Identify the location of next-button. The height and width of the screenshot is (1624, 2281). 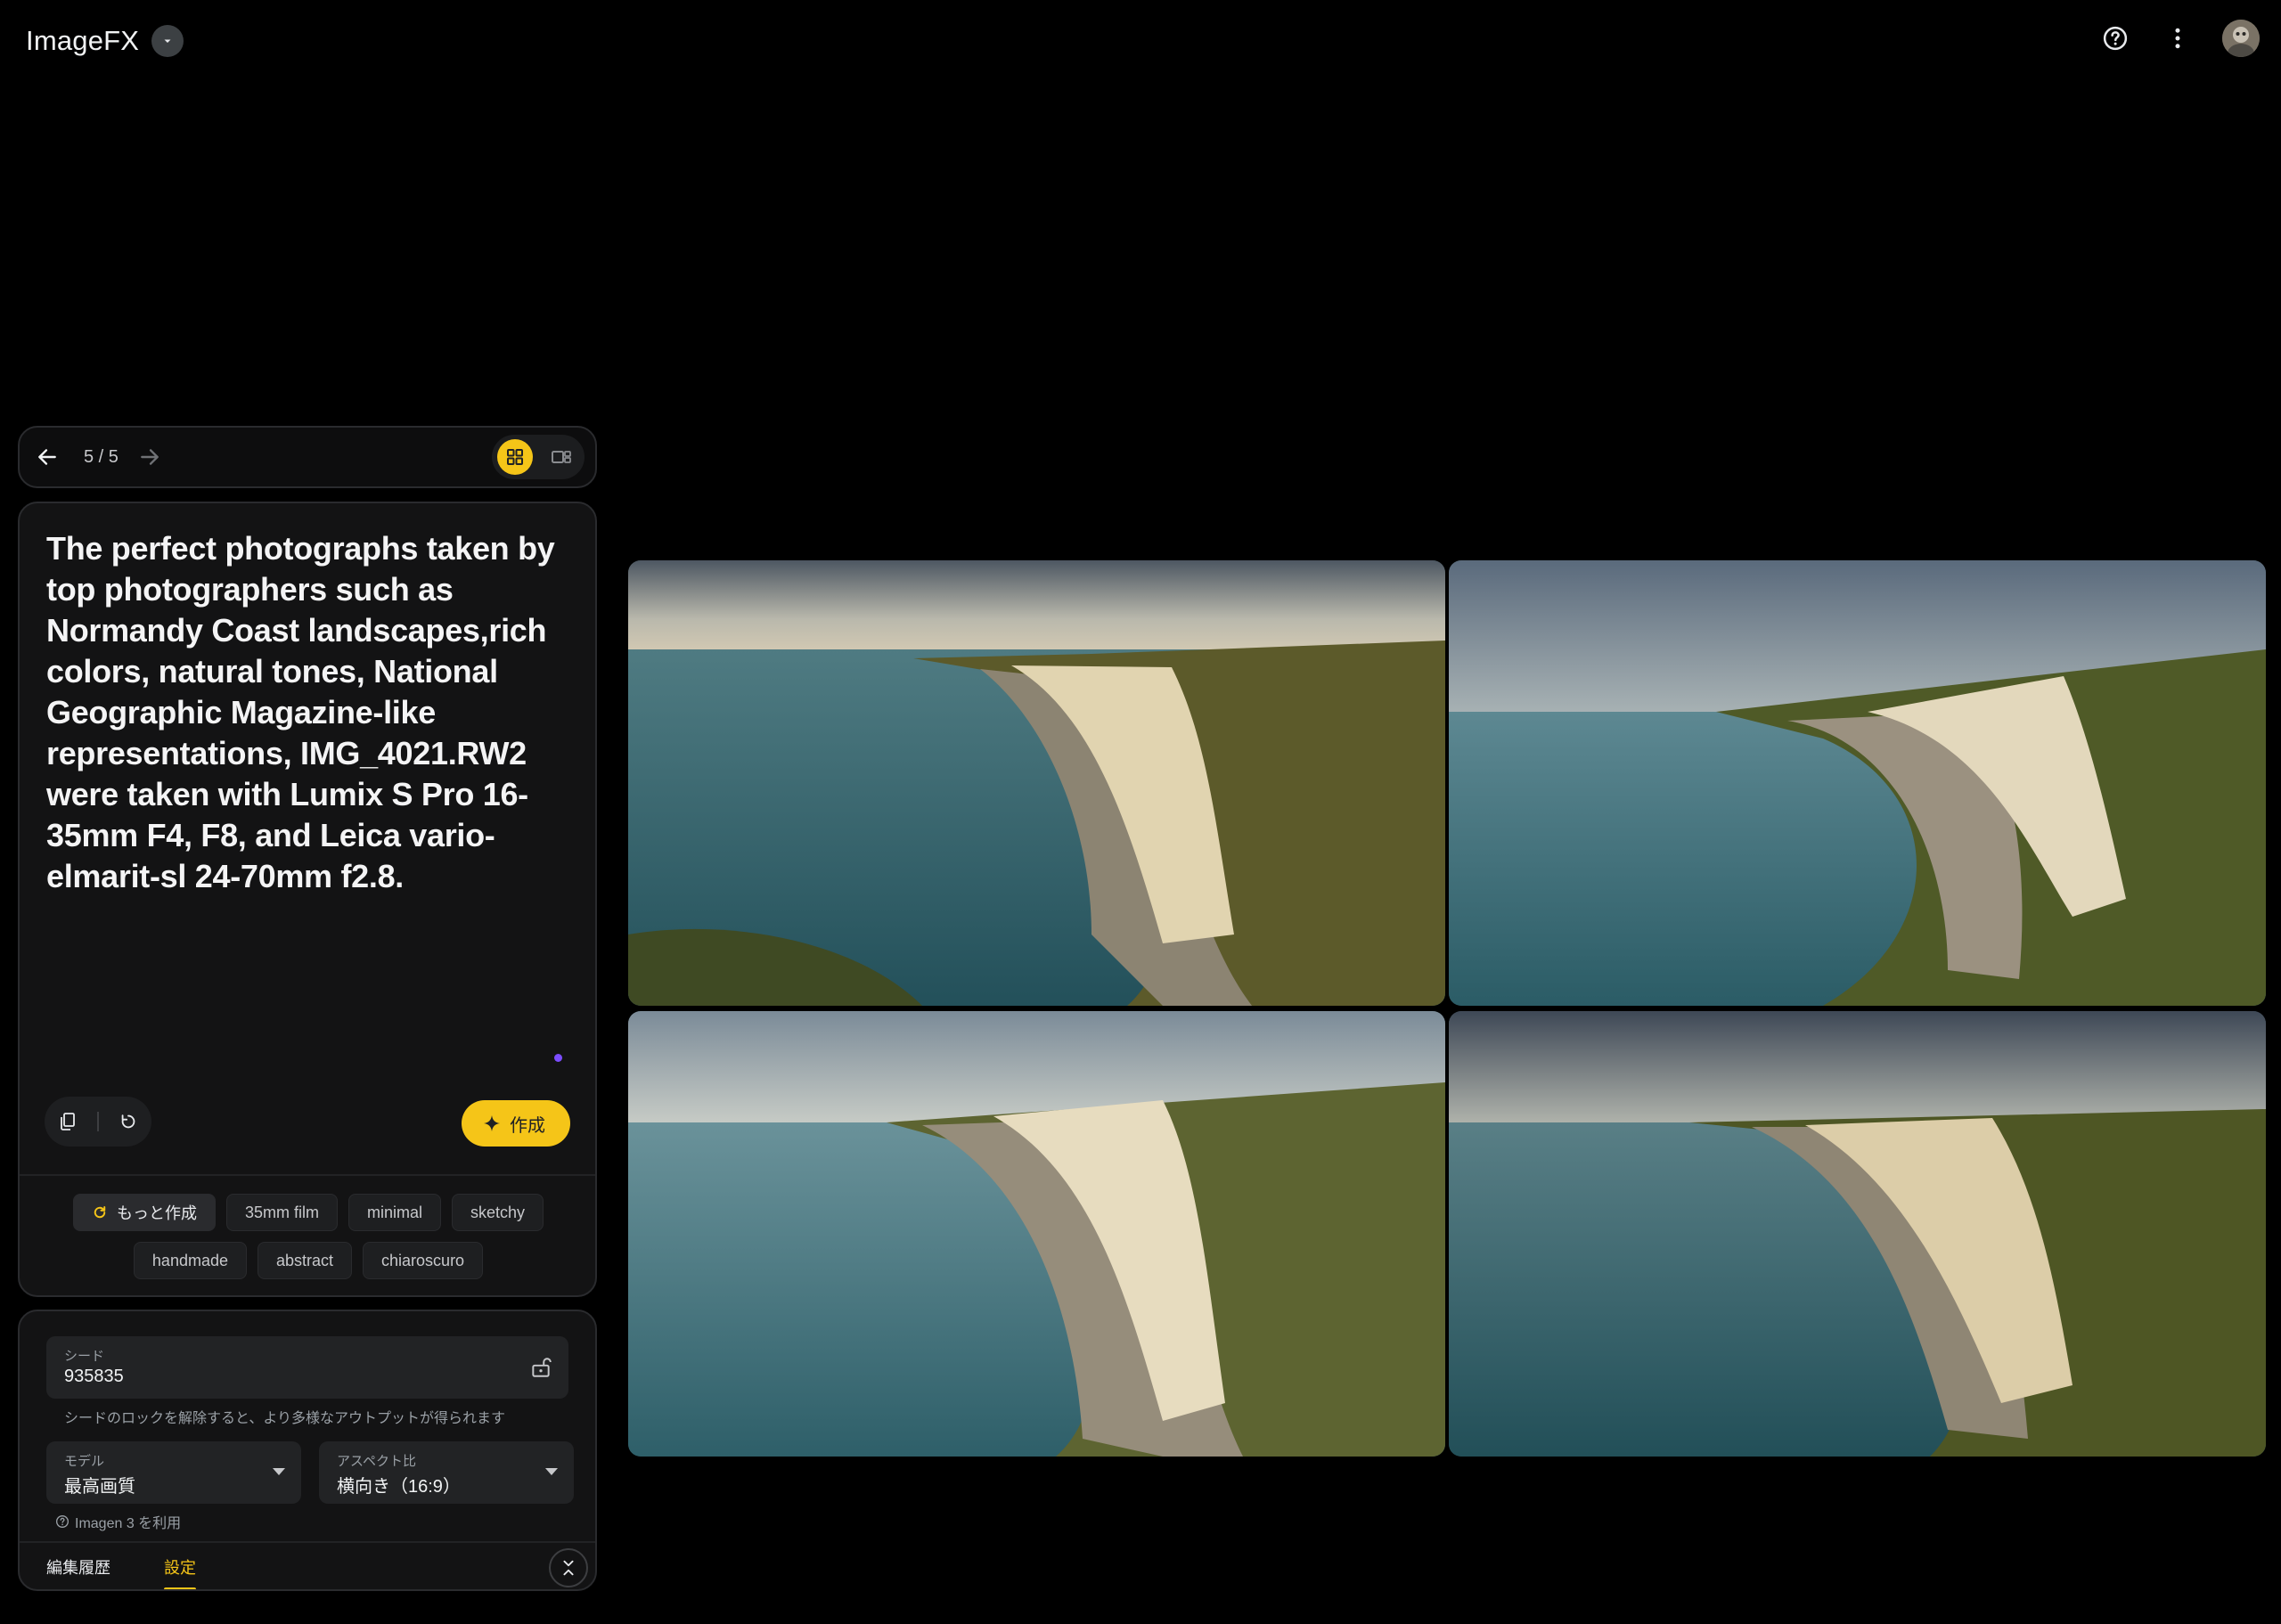
(149, 457).